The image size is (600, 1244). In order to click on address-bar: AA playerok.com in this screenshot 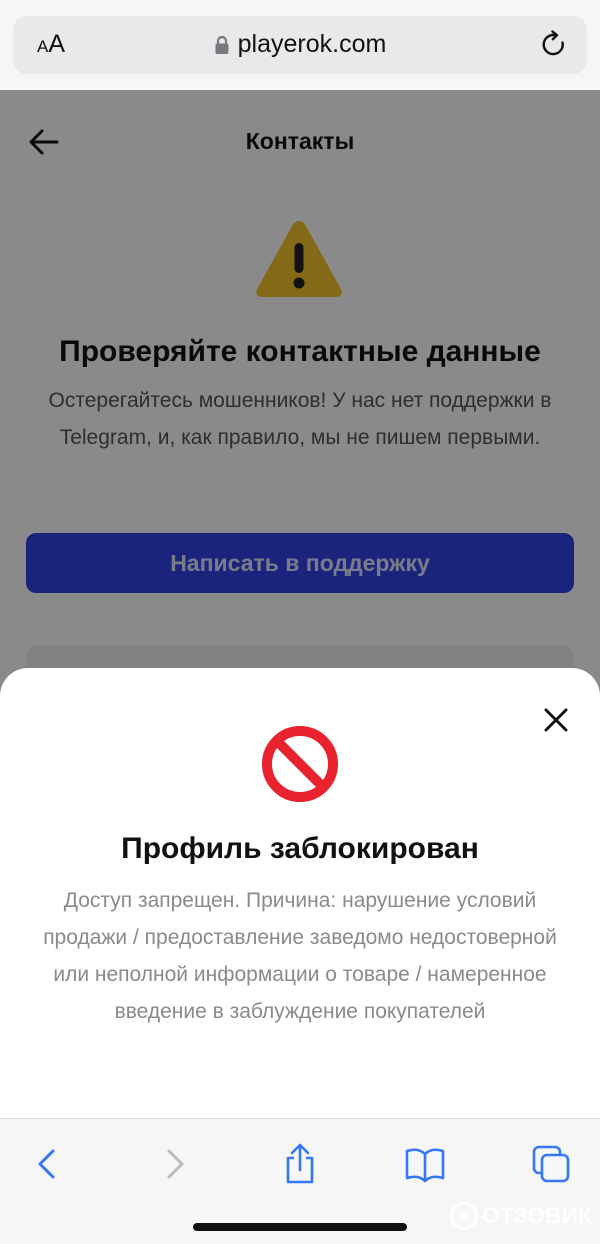, I will do `click(300, 45)`.